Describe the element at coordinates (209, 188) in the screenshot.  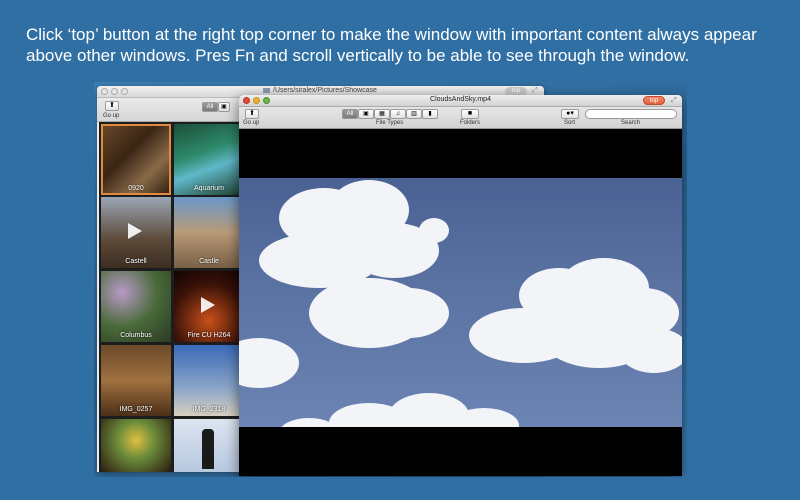
I see `thumbnail-label: Aquarium` at that location.